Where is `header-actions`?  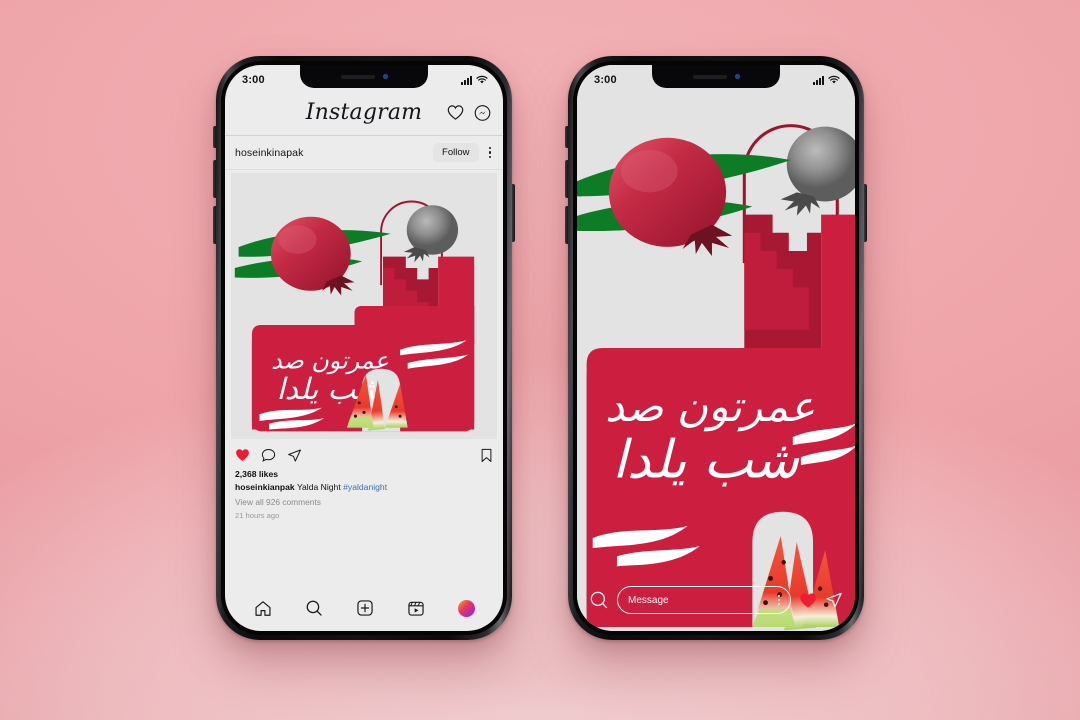
header-actions is located at coordinates (469, 112).